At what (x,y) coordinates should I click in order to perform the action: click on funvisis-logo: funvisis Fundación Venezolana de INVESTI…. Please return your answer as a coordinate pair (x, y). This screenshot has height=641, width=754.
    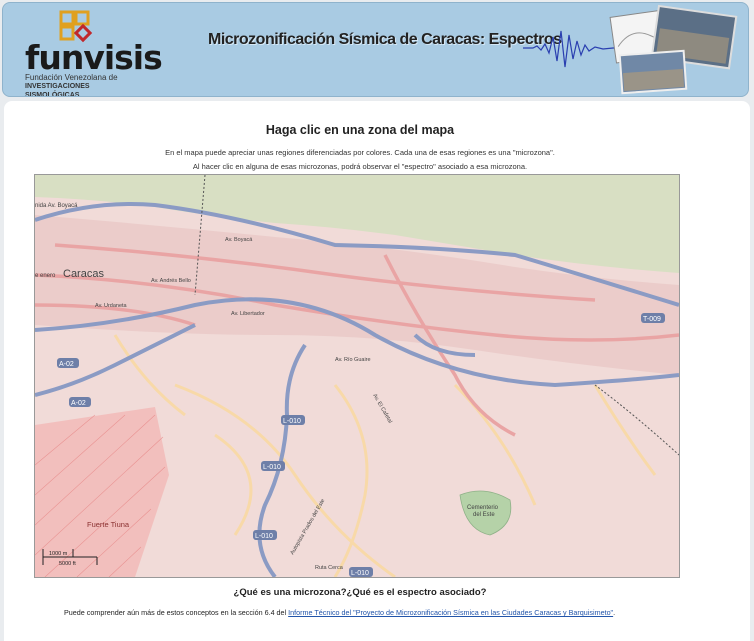
    Looking at the image, I should click on (89, 52).